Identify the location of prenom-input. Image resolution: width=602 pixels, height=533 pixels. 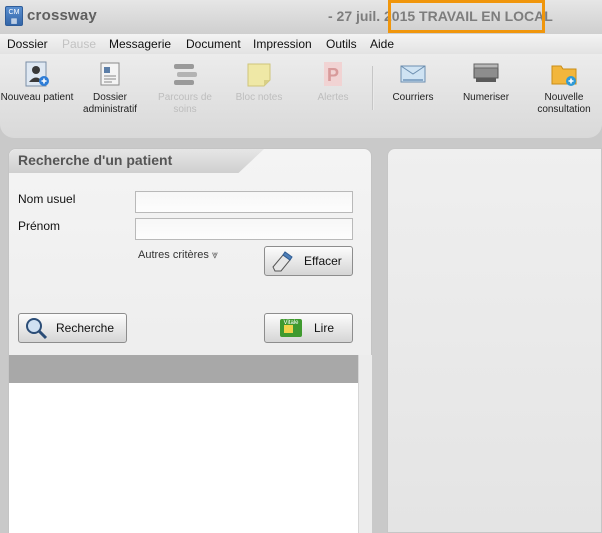
(244, 229).